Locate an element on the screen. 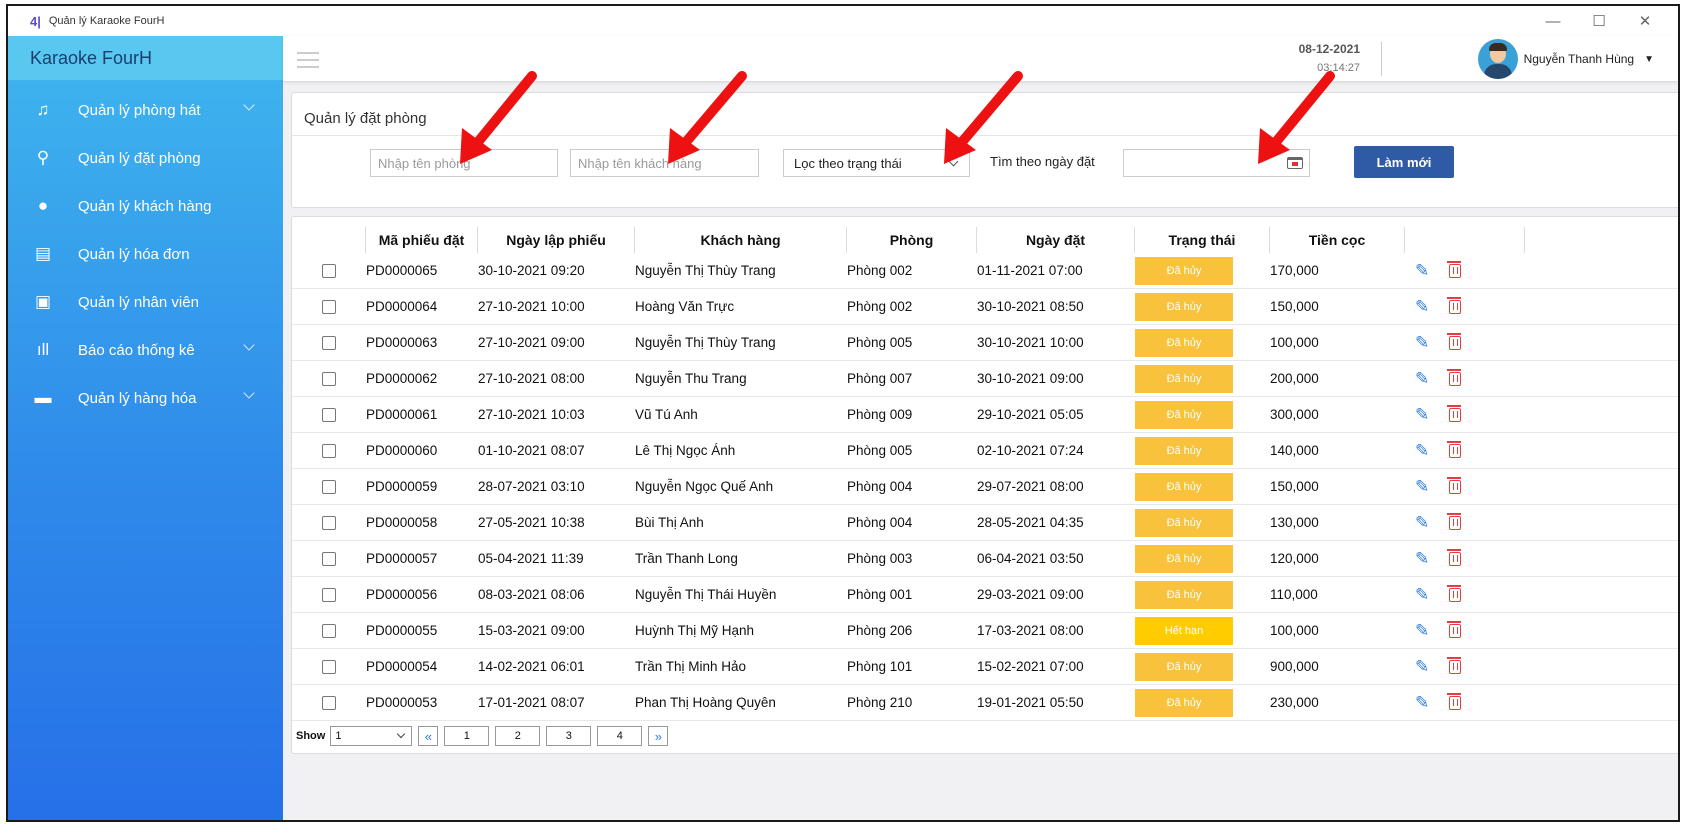  column-header-5: Ngày đặt is located at coordinates (1056, 240).